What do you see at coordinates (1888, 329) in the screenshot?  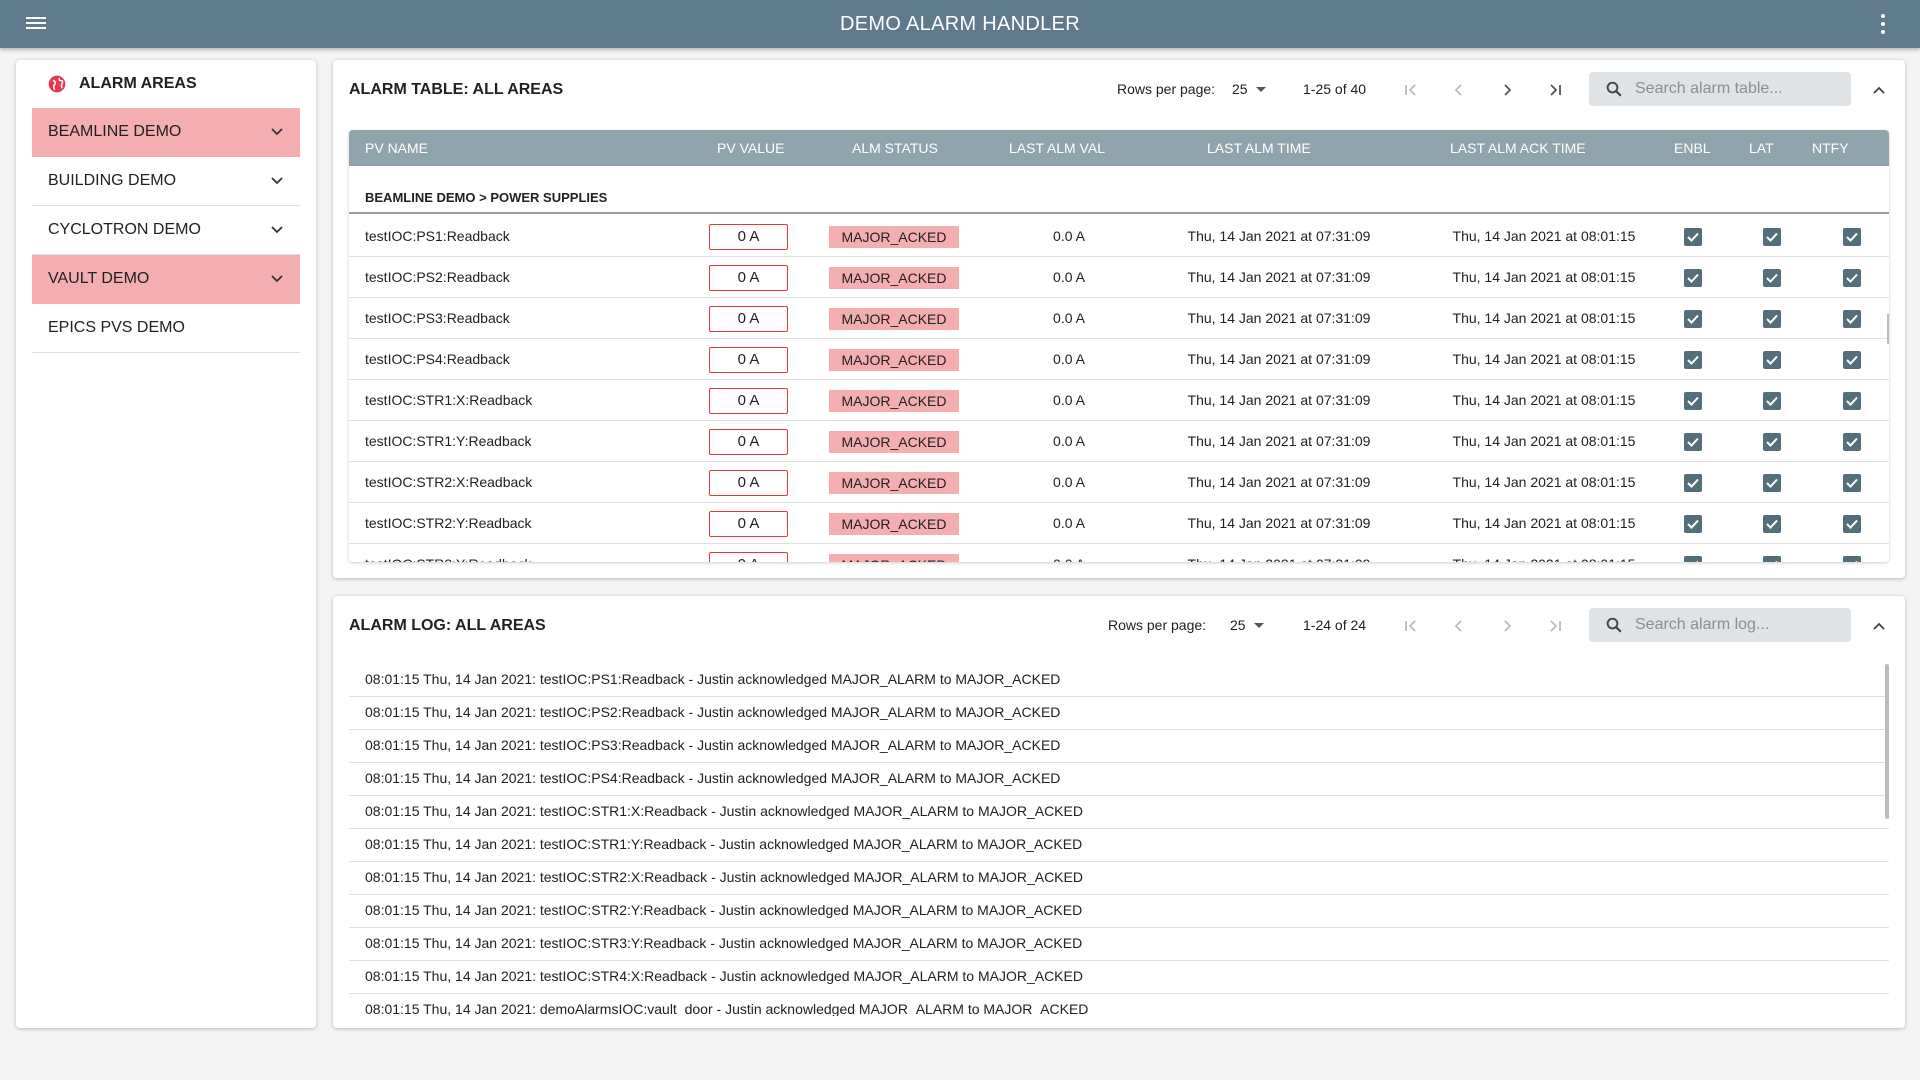 I see `table-scrollbar` at bounding box center [1888, 329].